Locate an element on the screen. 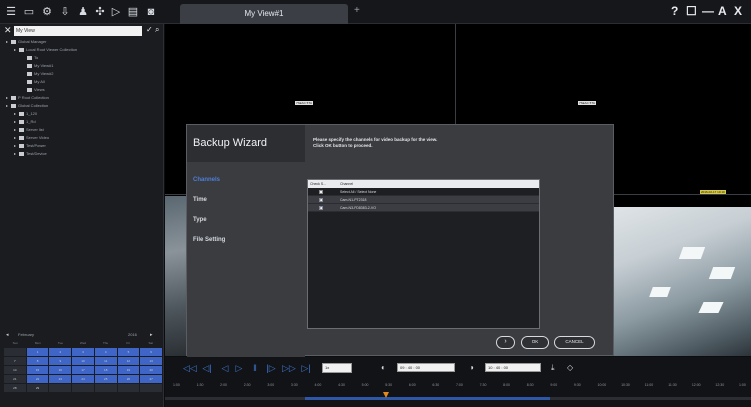  table-row: Cam-N3-FD8383-2-VO is located at coordinates (423, 208).